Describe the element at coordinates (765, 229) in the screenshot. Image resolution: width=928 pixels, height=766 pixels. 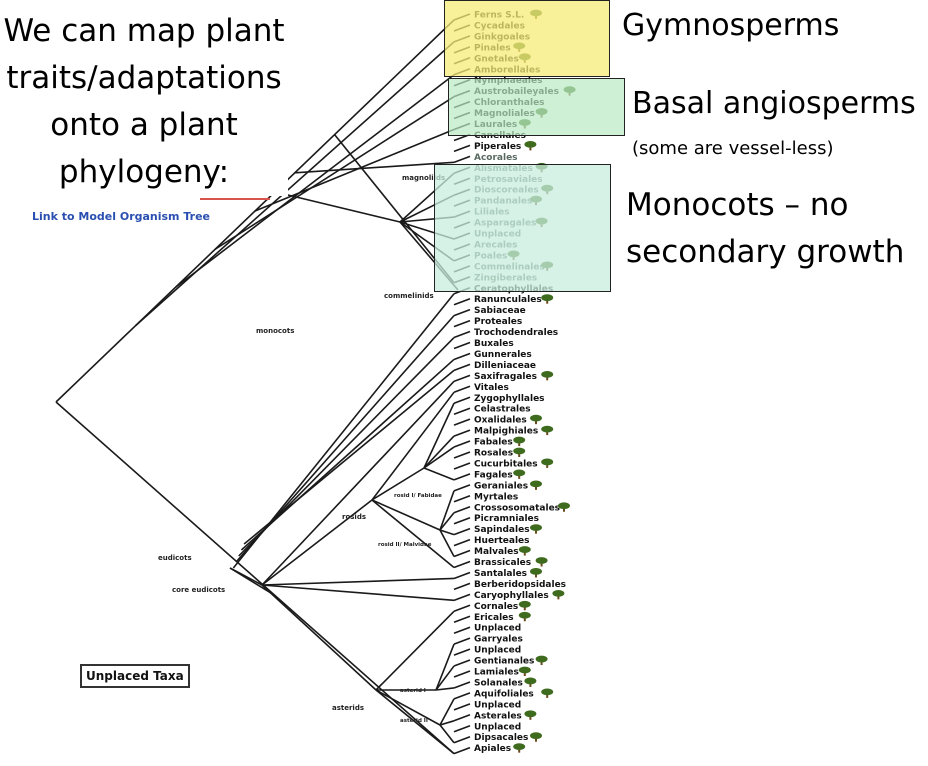
I see `monocots-callout: Monocots – no secondary growth` at that location.